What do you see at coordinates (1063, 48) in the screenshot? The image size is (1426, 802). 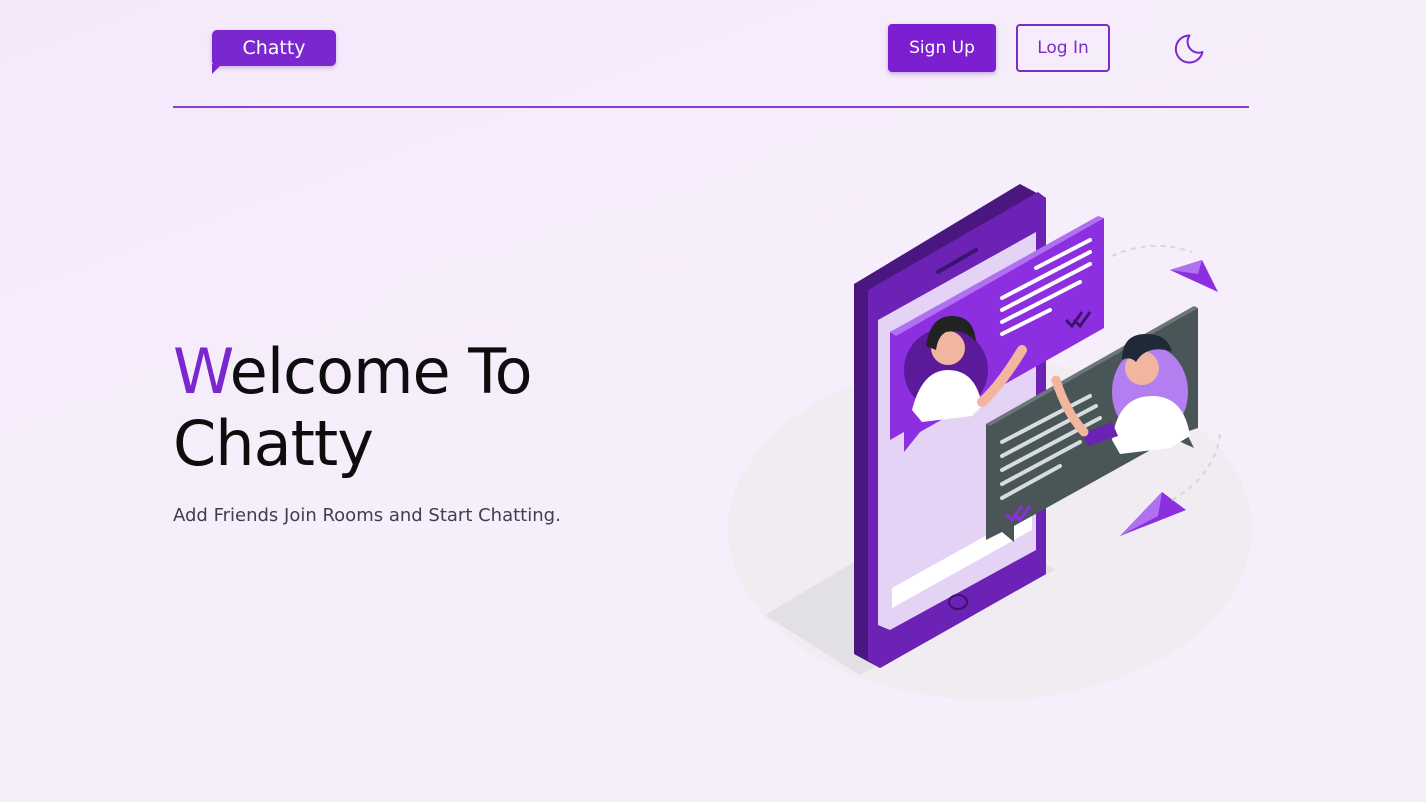 I see `log-in-button: Log In` at bounding box center [1063, 48].